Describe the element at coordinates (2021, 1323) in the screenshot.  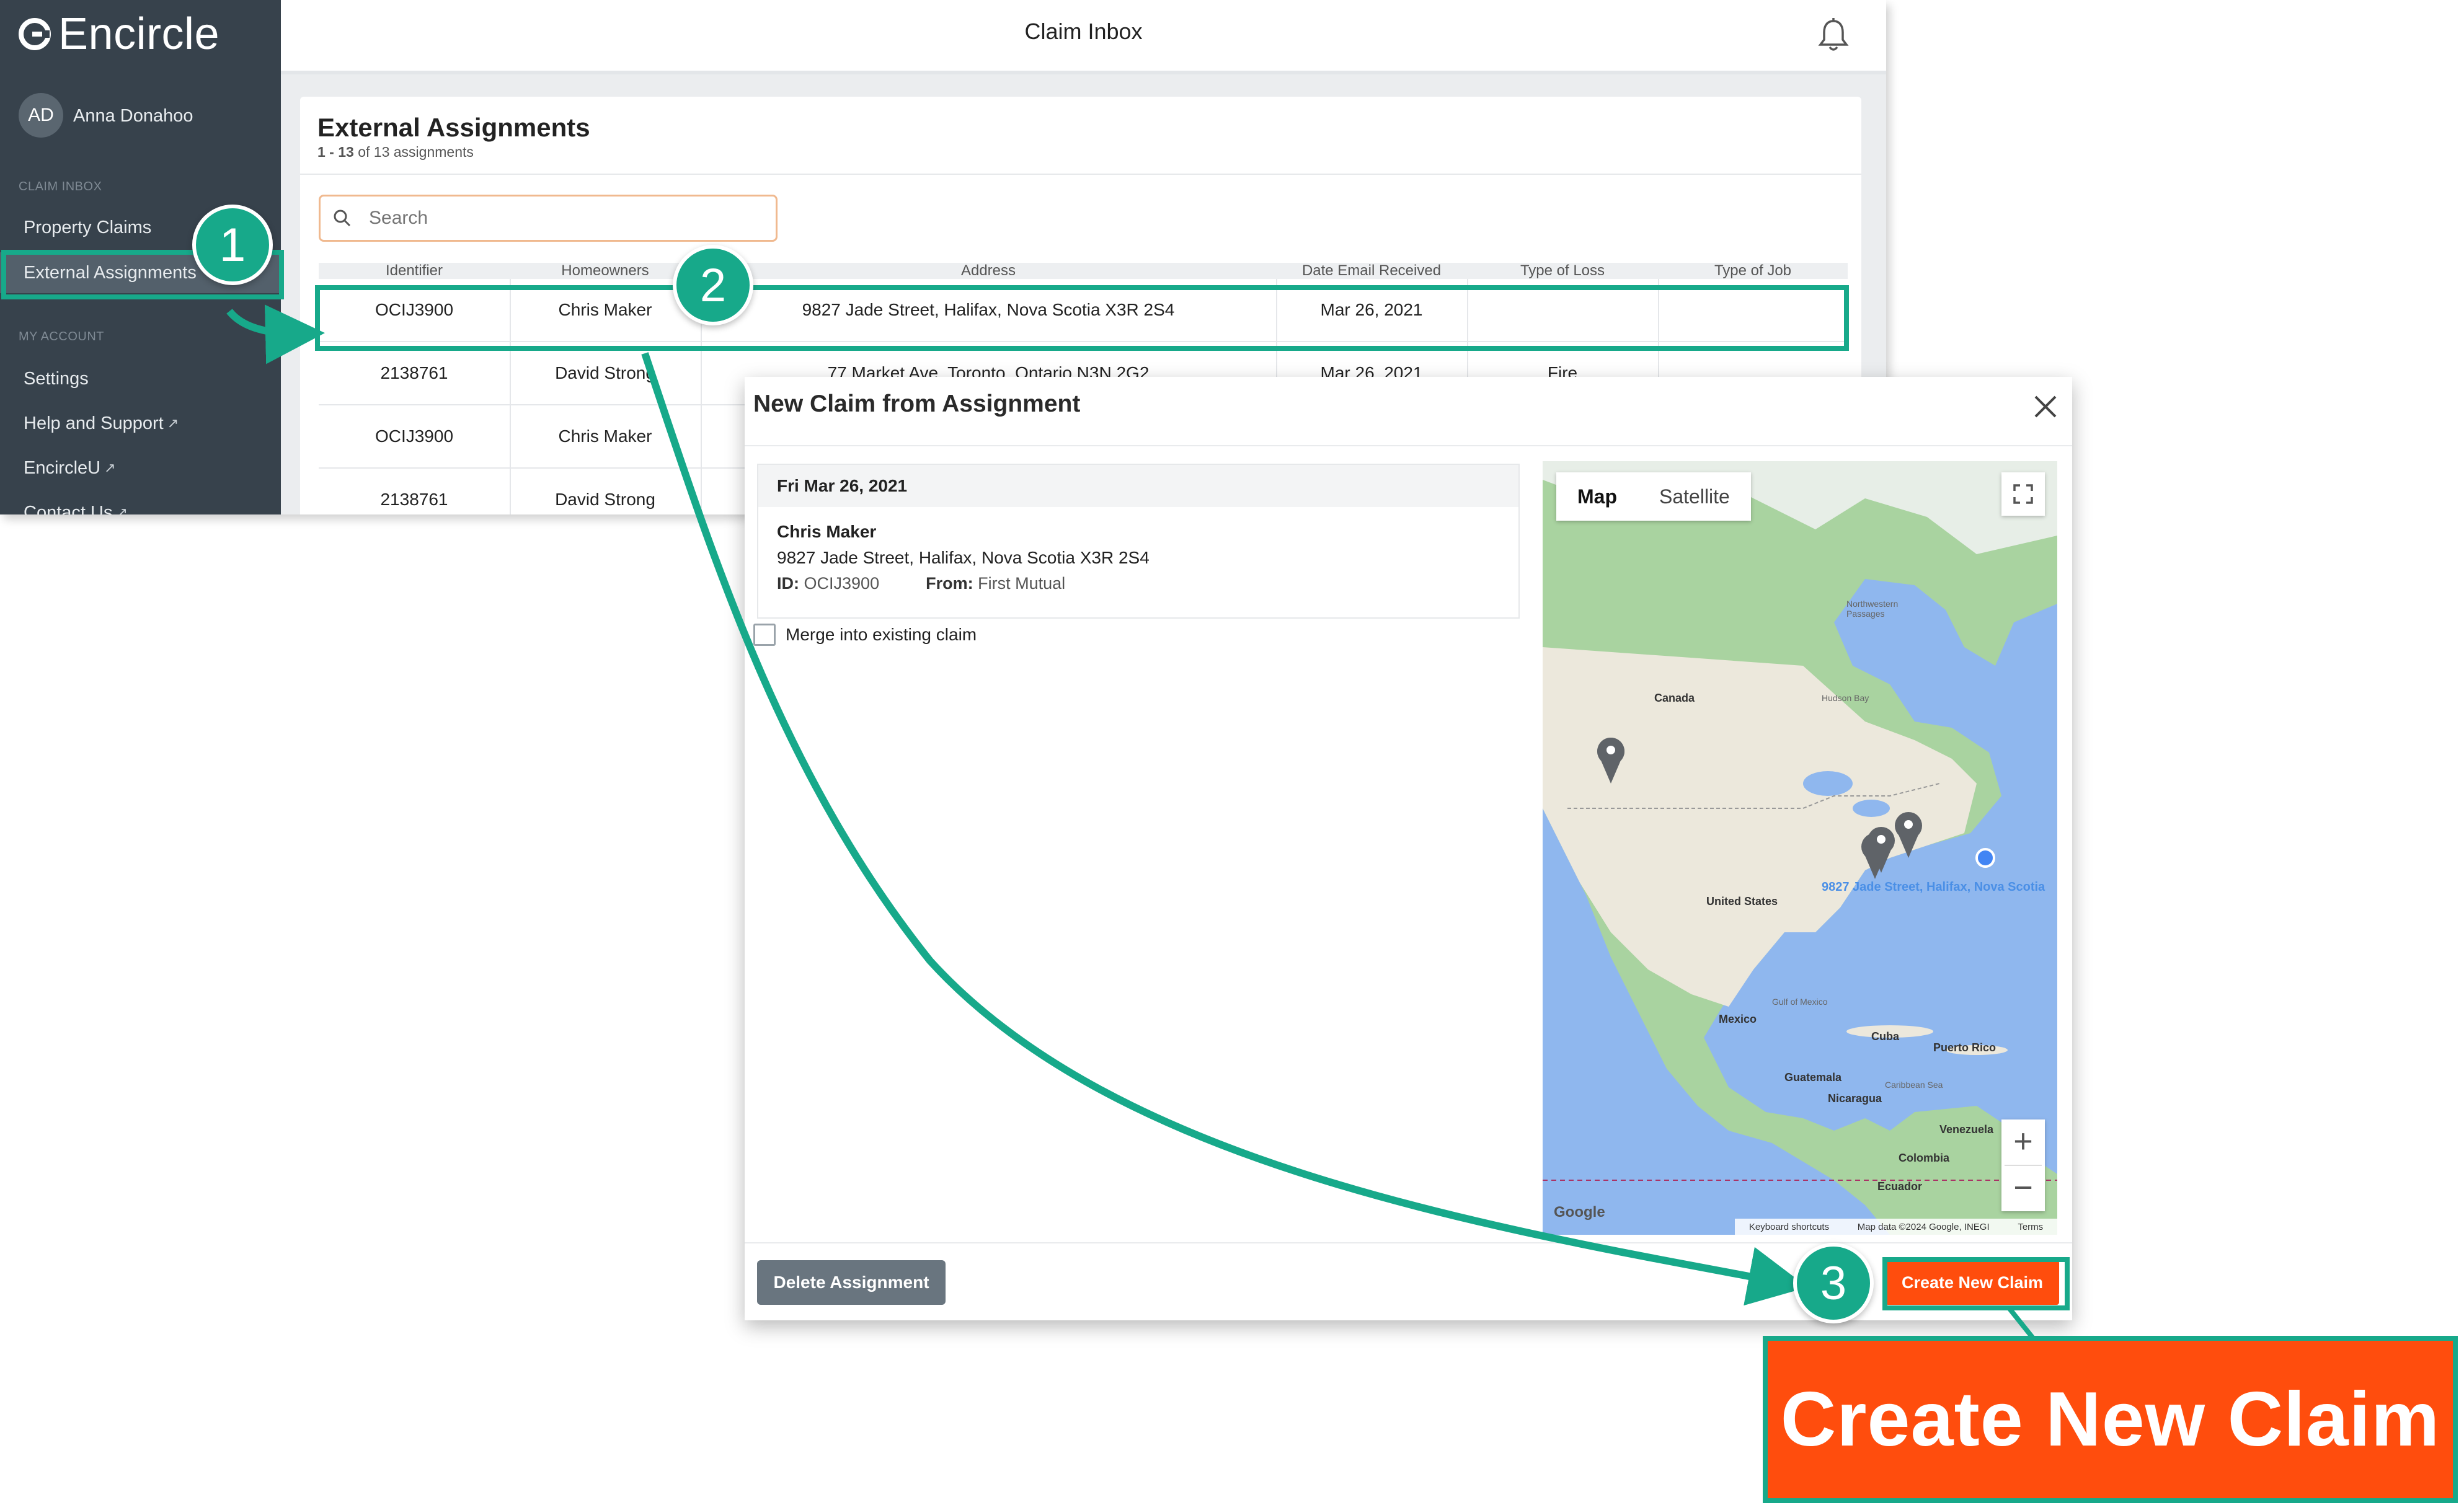
I see `callout-connector` at that location.